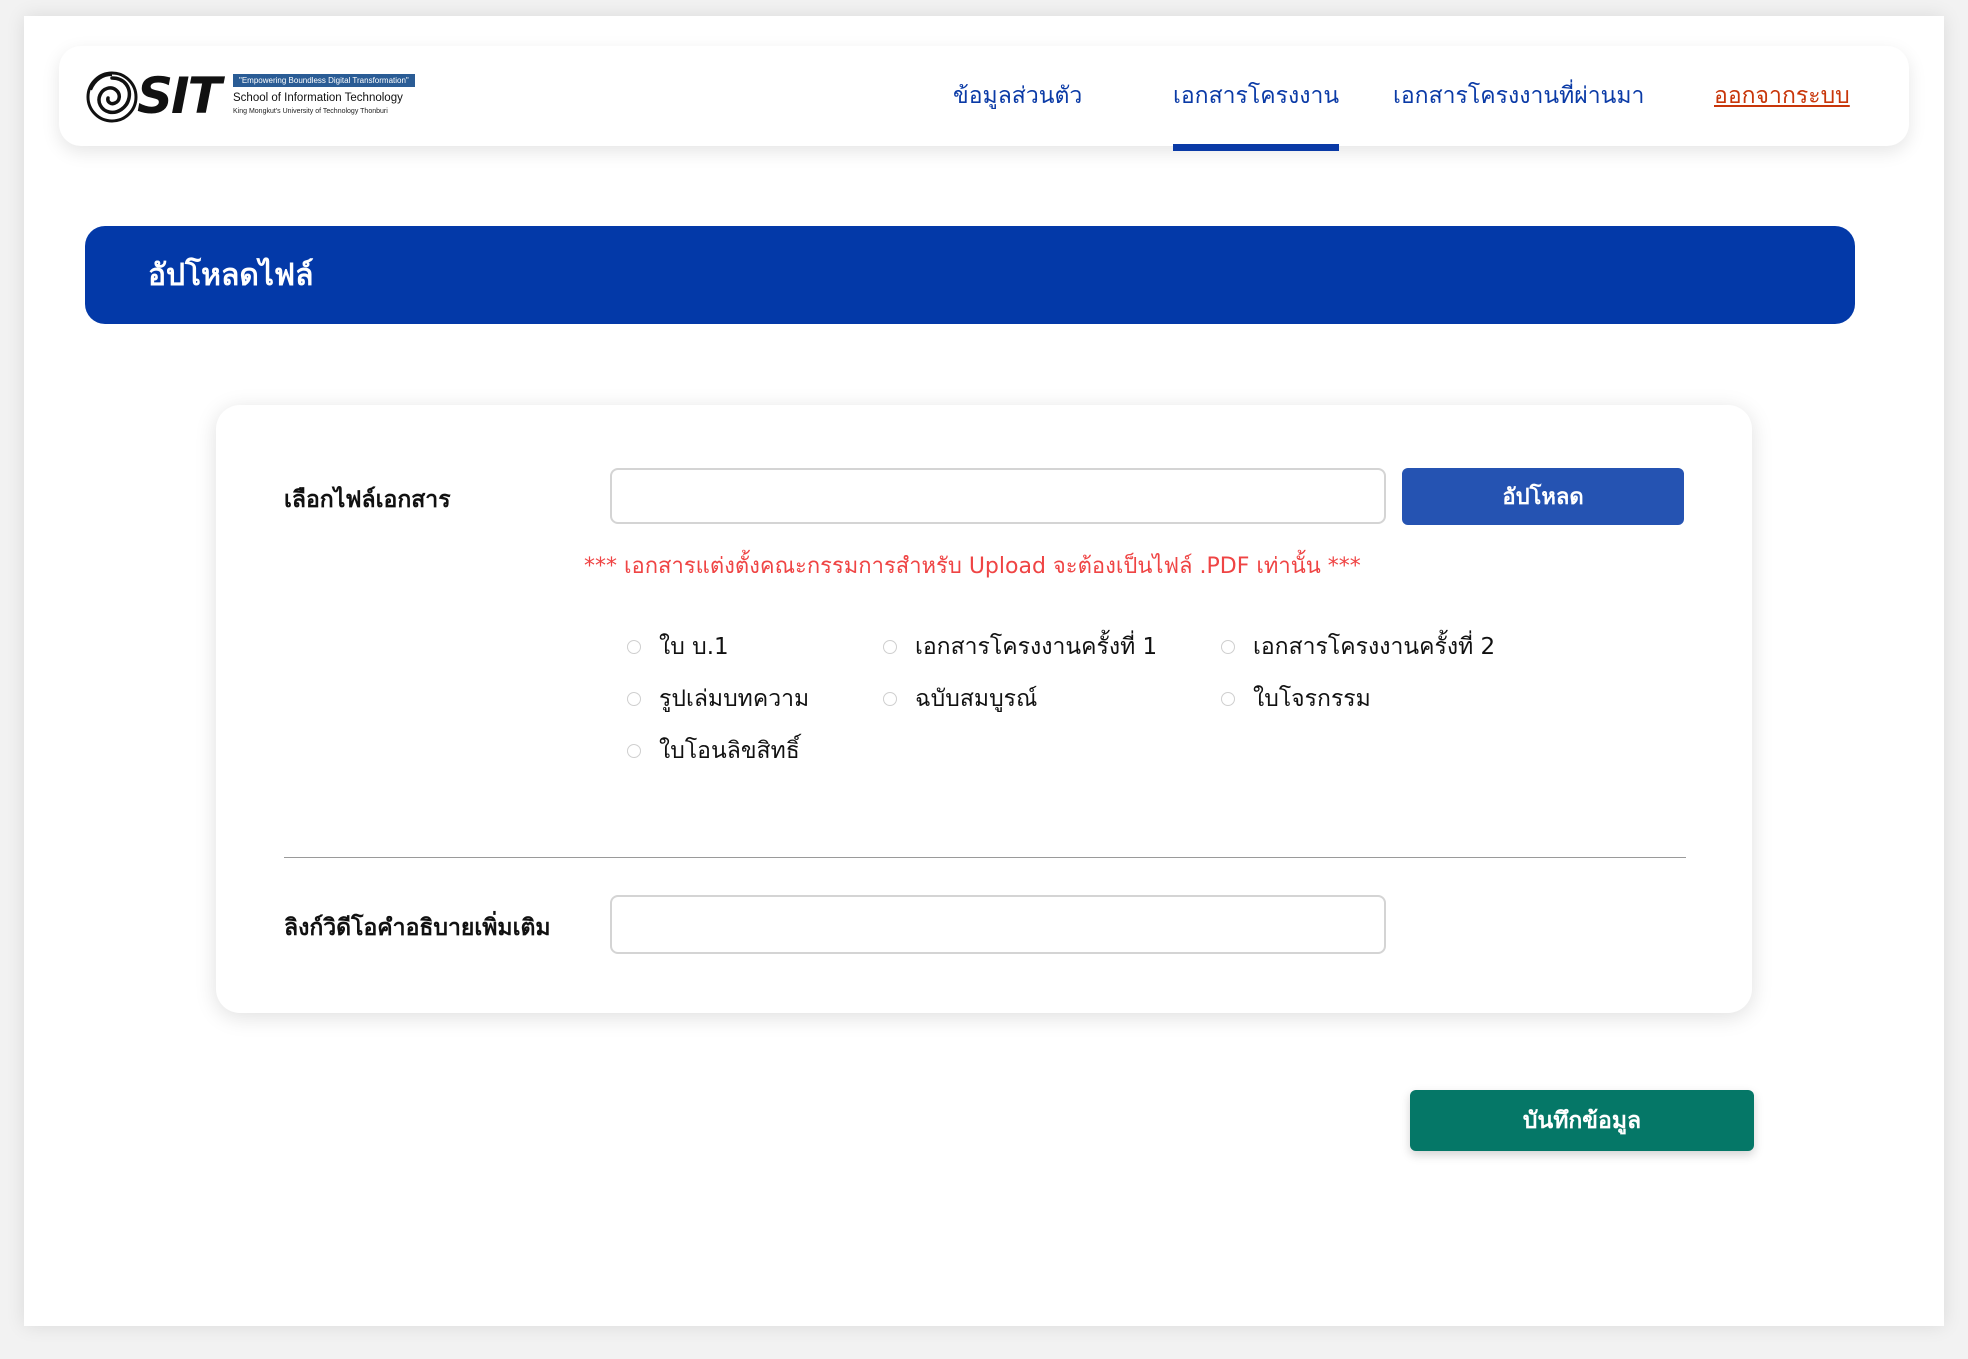 The height and width of the screenshot is (1359, 1968). Describe the element at coordinates (112, 97) in the screenshot. I see `sit-swirl-logo-icon` at that location.